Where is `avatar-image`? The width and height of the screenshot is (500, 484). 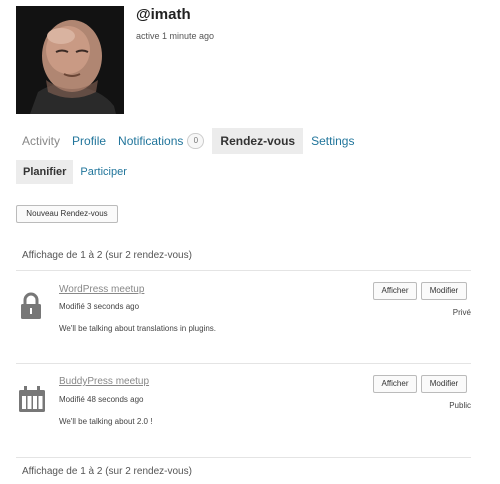 avatar-image is located at coordinates (70, 60).